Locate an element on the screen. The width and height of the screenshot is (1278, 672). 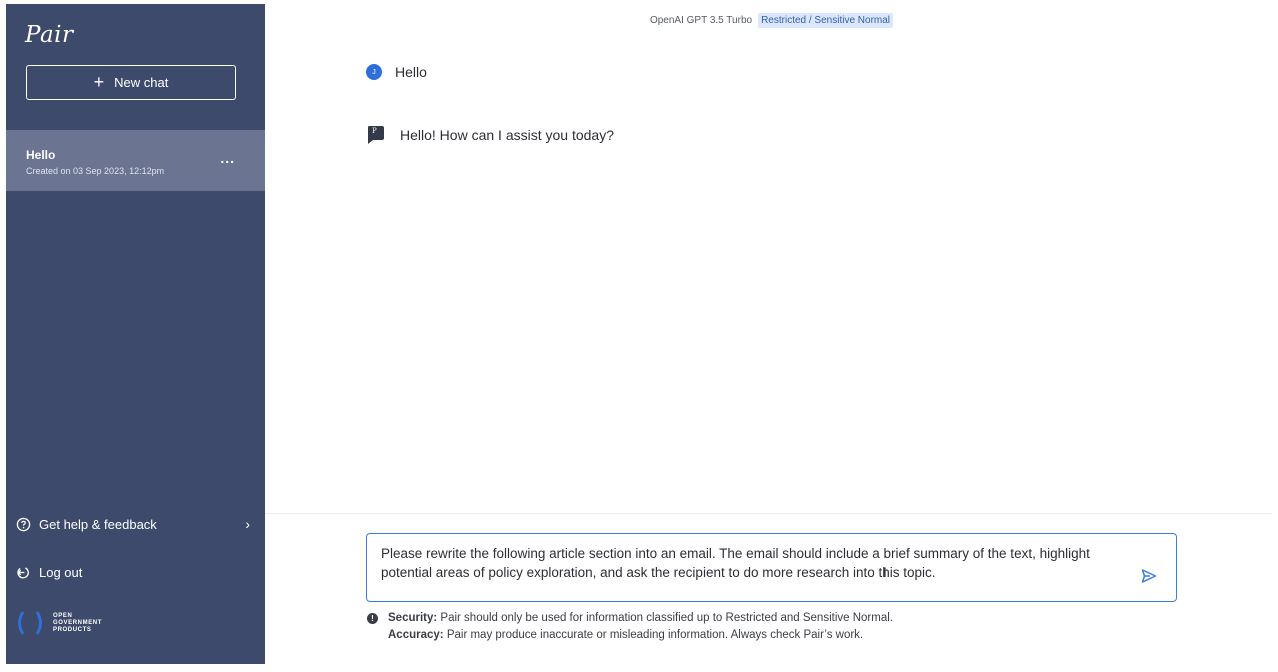
send-icon is located at coordinates (1149, 576).